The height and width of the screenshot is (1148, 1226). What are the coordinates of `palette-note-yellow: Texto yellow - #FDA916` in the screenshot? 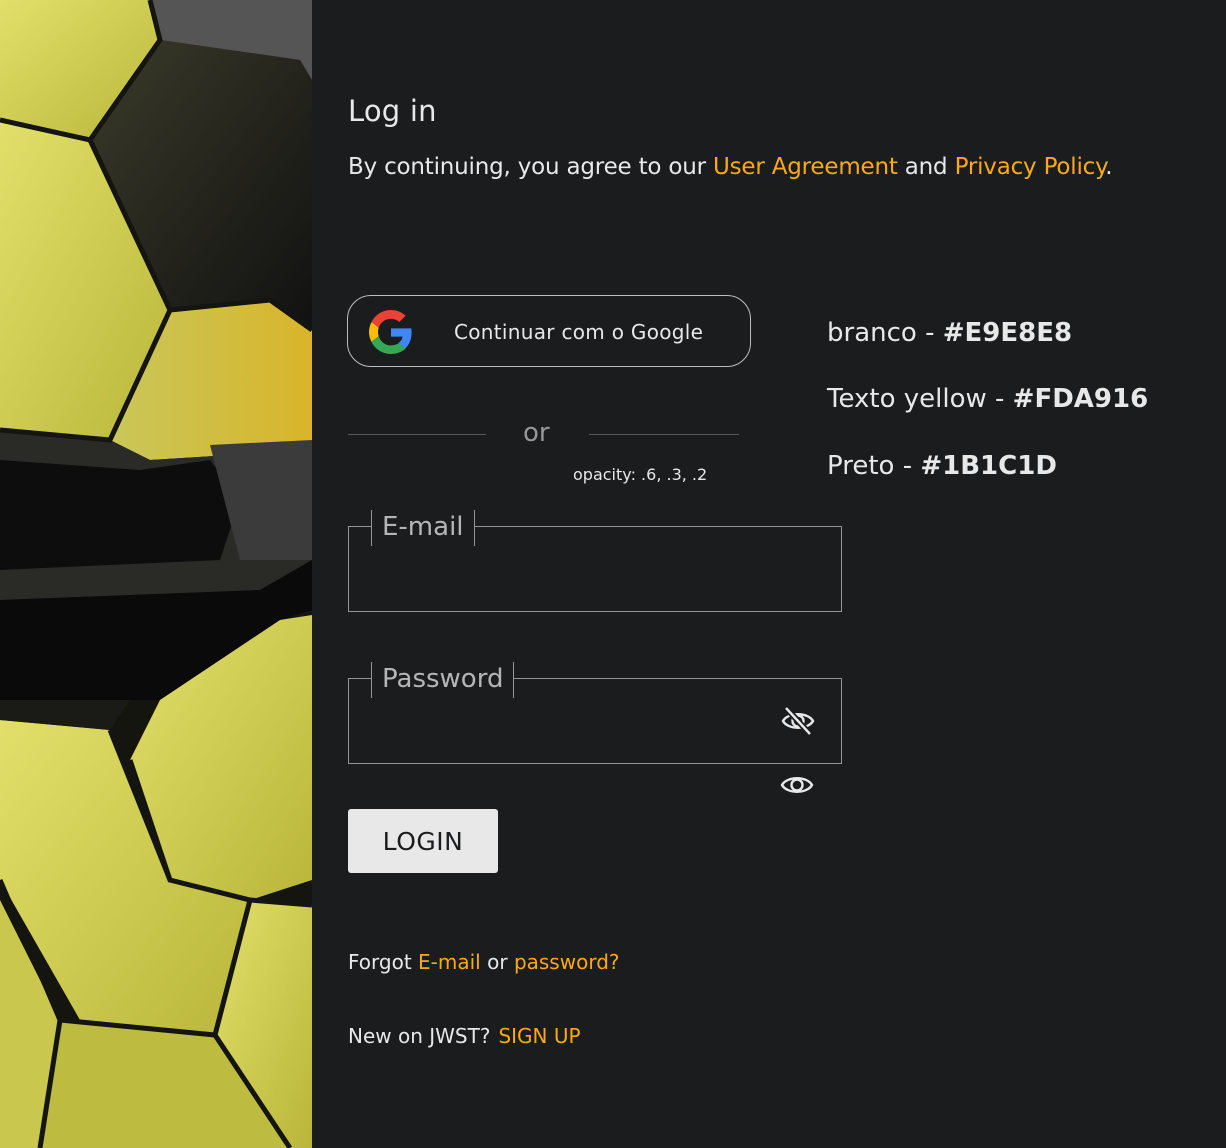 It's located at (987, 399).